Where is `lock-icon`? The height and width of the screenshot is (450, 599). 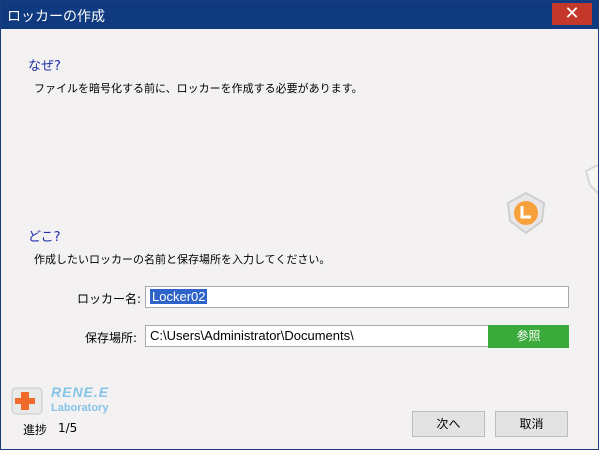
lock-icon is located at coordinates (526, 213).